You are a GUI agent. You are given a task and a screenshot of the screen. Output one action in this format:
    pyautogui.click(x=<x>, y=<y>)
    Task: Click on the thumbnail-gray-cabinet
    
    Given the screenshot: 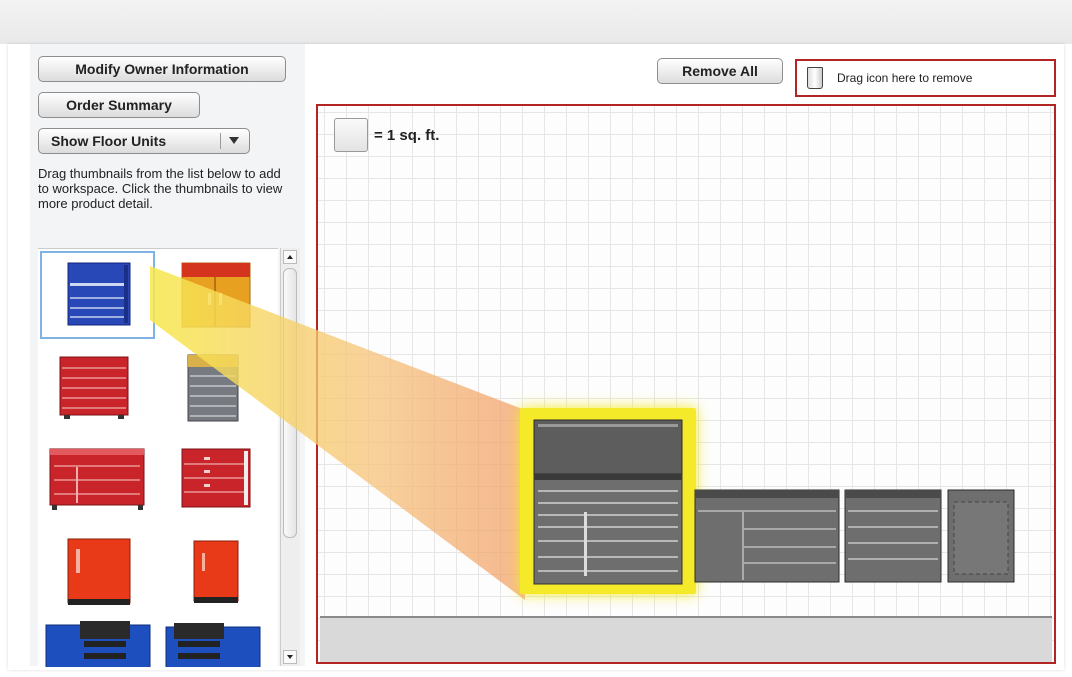 What is the action you would take?
    pyautogui.click(x=215, y=389)
    